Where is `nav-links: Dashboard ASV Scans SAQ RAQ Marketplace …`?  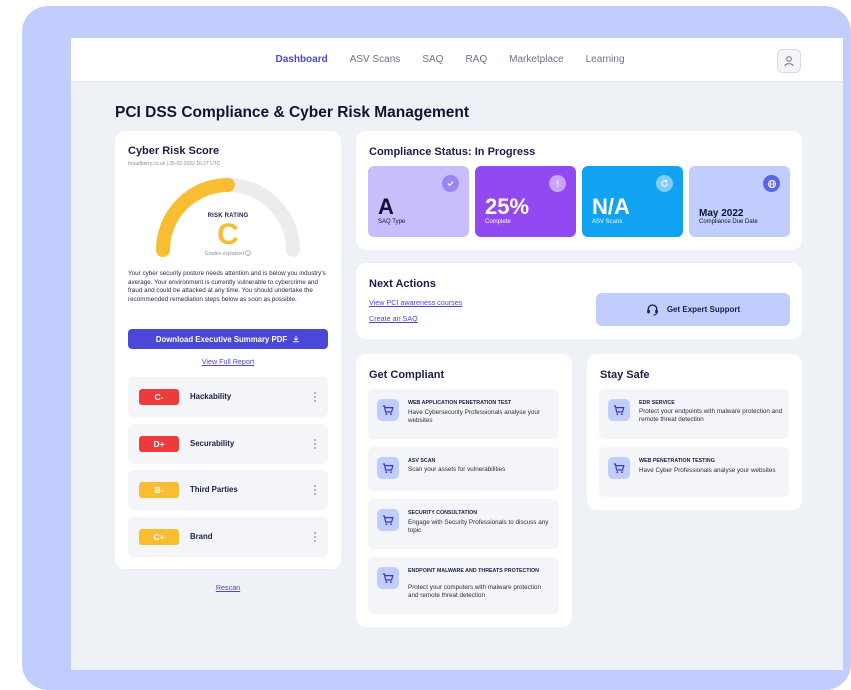
nav-links: Dashboard ASV Scans SAQ RAQ Marketplace … is located at coordinates (457, 59).